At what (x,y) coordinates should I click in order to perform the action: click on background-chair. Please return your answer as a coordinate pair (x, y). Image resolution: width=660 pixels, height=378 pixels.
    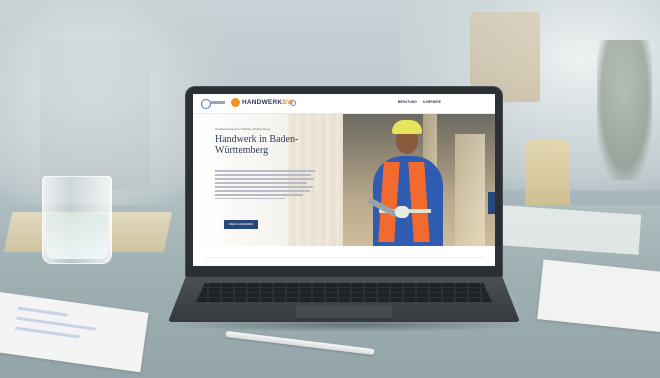
    Looking at the image, I should click on (547, 175).